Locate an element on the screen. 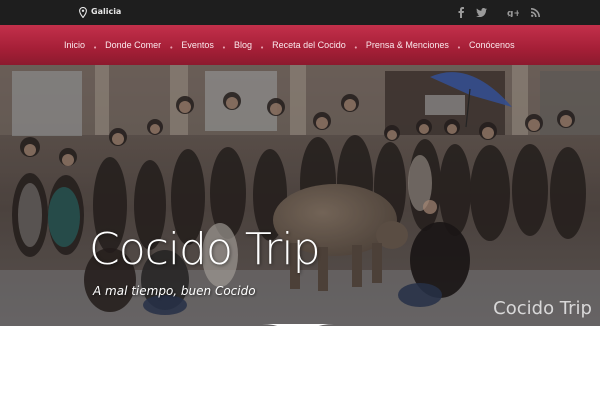 This screenshot has height=400, width=600. location-label: Galicia is located at coordinates (106, 11).